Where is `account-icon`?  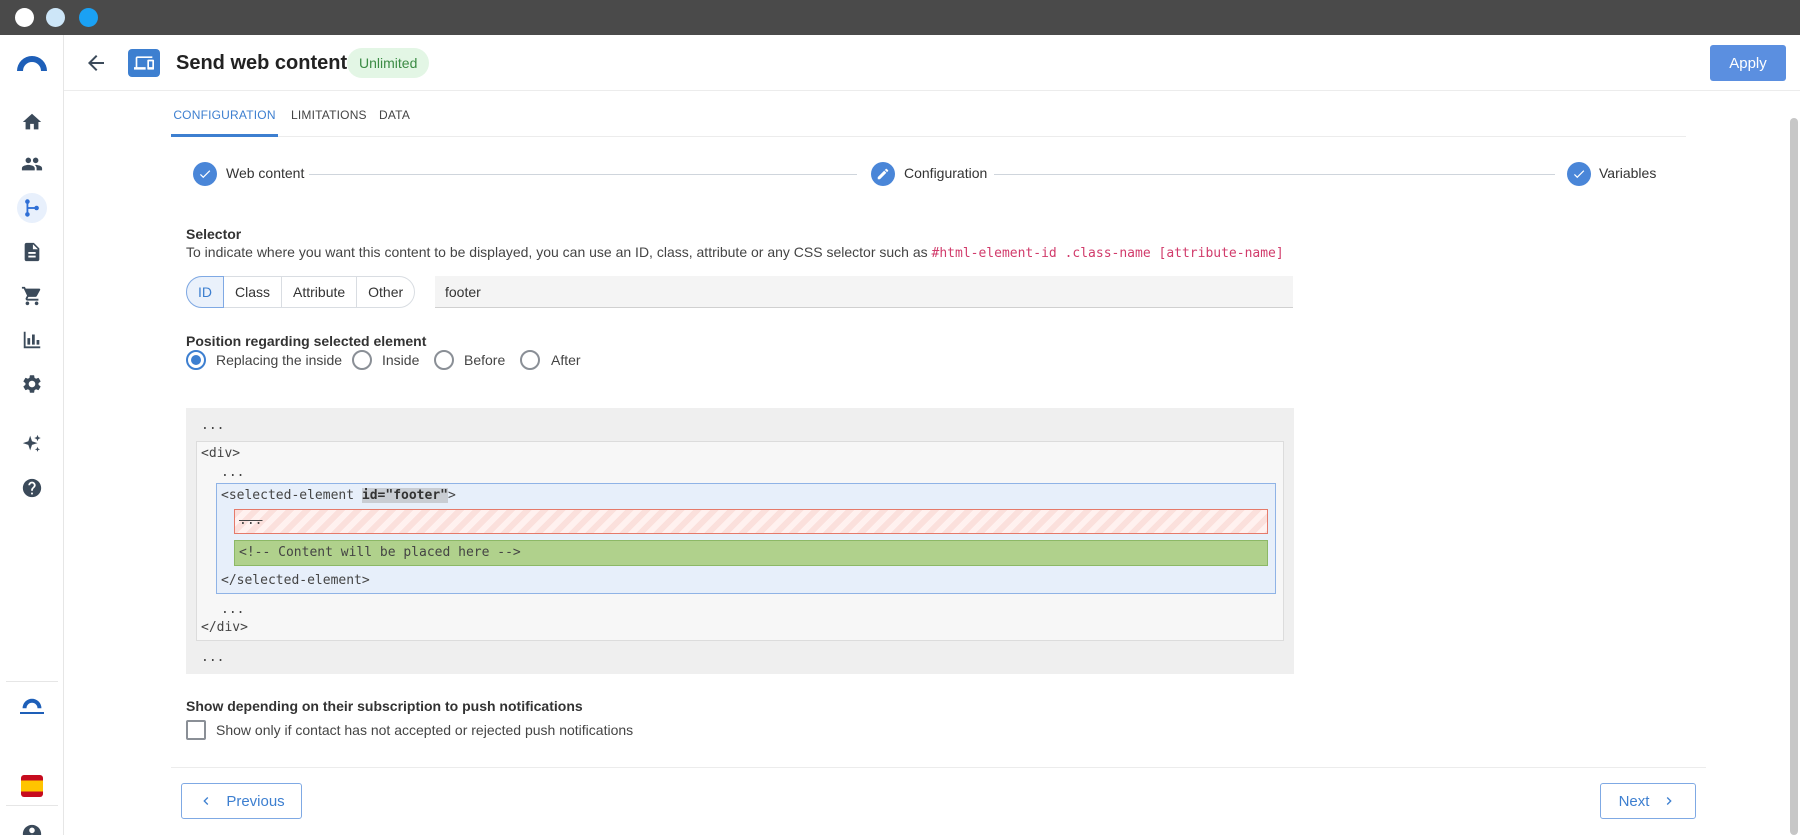 account-icon is located at coordinates (32, 827).